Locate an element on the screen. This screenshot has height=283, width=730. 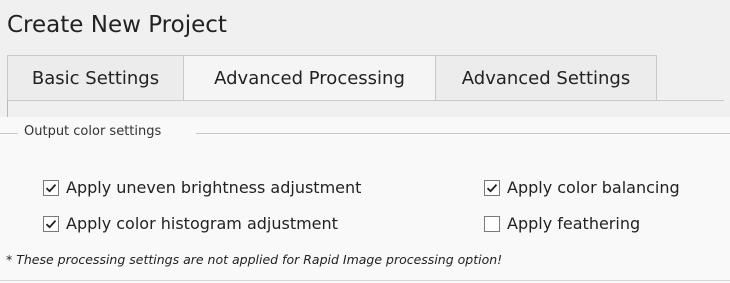
tab-advanced-processing: Advanced Processing is located at coordinates (309, 78).